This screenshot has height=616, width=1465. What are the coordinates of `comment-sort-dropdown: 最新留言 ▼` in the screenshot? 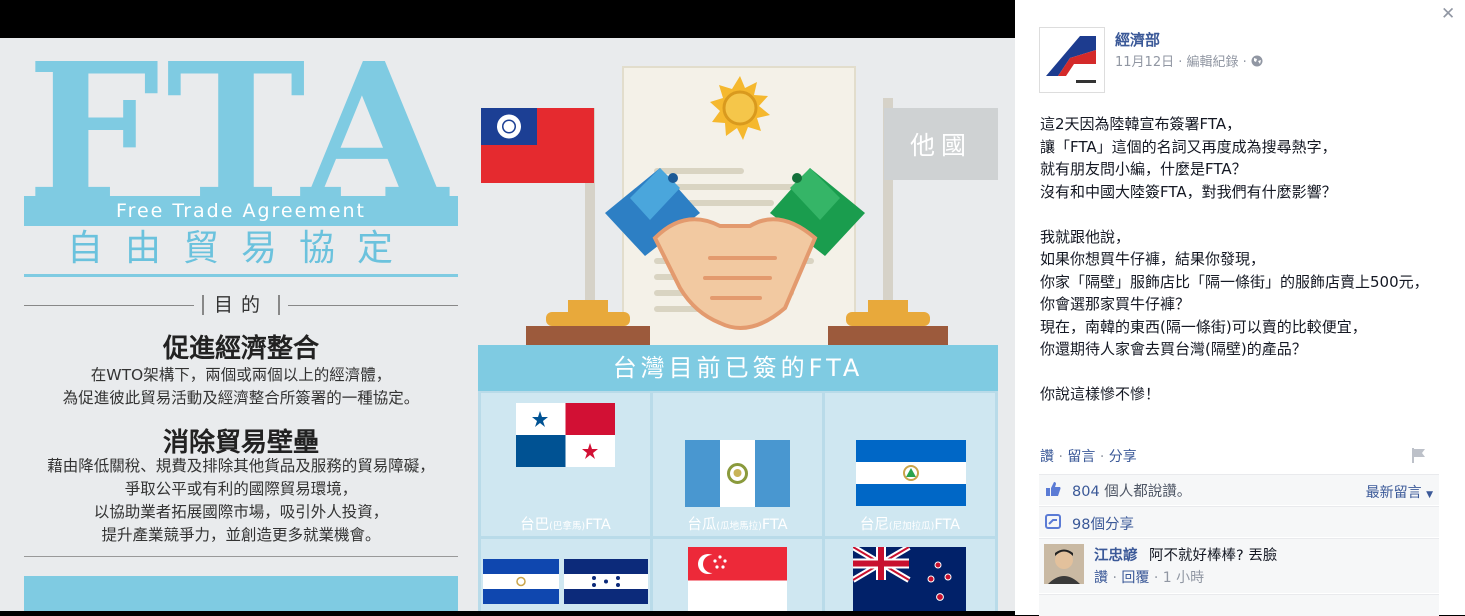 It's located at (1399, 492).